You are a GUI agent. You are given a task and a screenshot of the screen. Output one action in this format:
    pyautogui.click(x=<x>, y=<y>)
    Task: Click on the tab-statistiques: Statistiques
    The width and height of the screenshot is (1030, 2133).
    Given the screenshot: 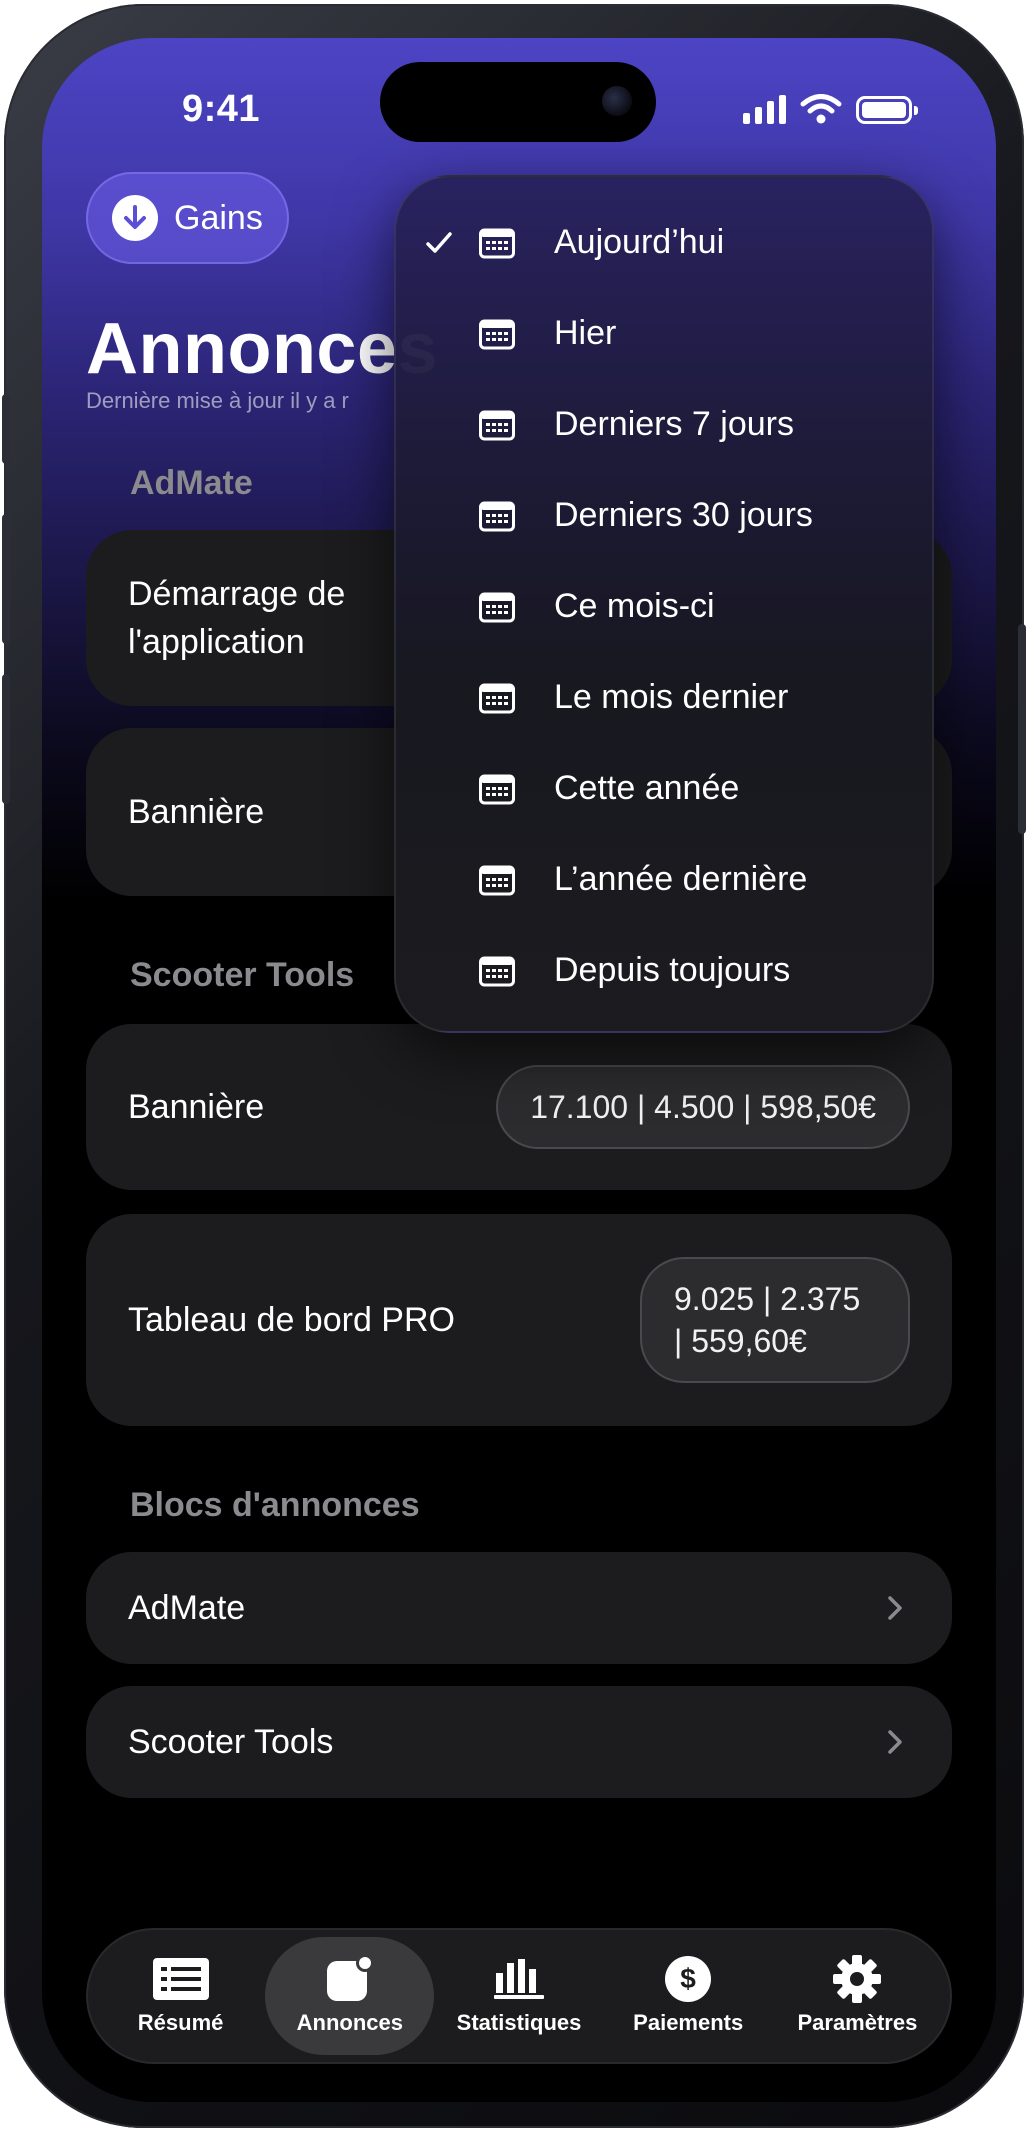 What is the action you would take?
    pyautogui.click(x=518, y=1996)
    